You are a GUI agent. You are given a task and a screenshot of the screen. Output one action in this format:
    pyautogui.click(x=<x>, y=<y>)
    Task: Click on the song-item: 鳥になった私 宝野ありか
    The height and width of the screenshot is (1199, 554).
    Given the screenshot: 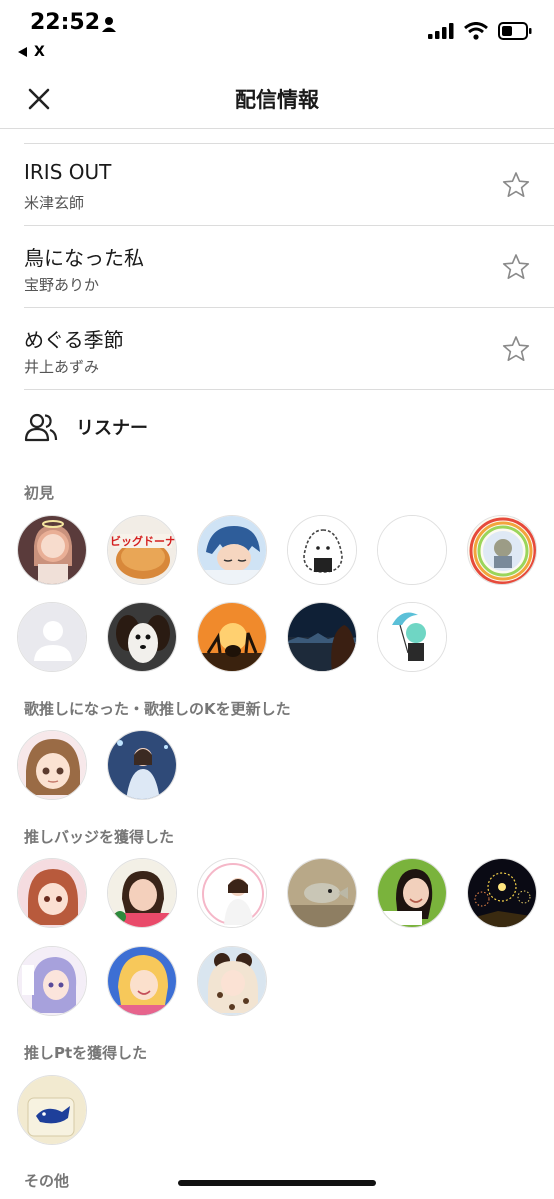 What is the action you would take?
    pyautogui.click(x=289, y=267)
    